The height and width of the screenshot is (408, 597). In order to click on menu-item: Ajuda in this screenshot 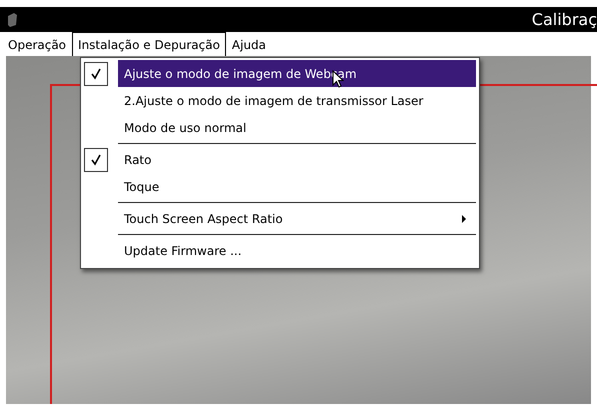, I will do `click(249, 44)`.